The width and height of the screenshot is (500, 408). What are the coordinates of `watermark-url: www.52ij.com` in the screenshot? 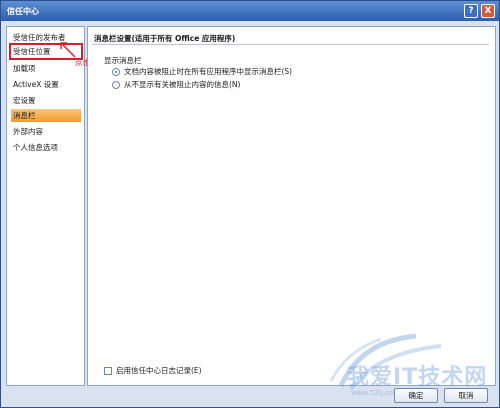 It's located at (375, 393).